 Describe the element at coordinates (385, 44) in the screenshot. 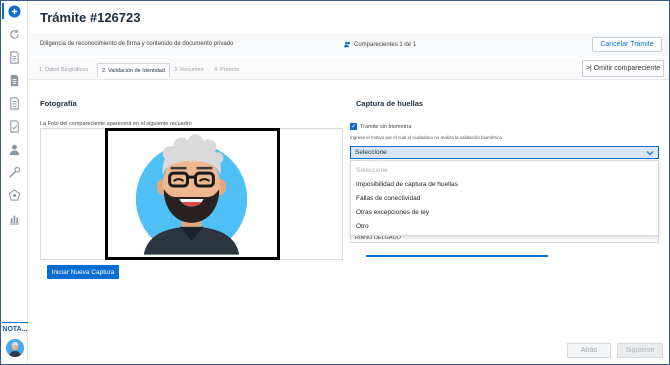

I see `comparecientes-text: Comparecientes 1 de 1` at that location.